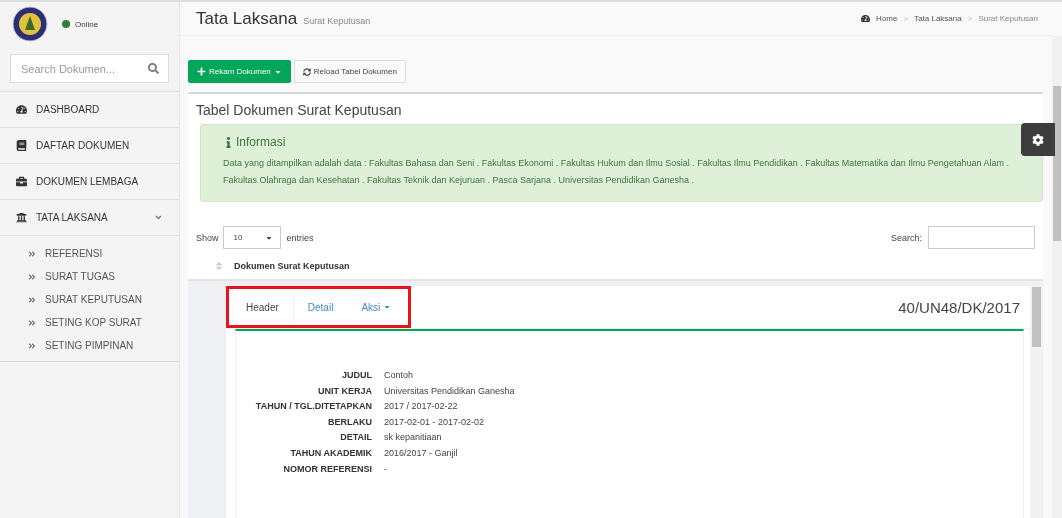 Image resolution: width=1062 pixels, height=518 pixels. I want to click on page-scrollbar, so click(1057, 277).